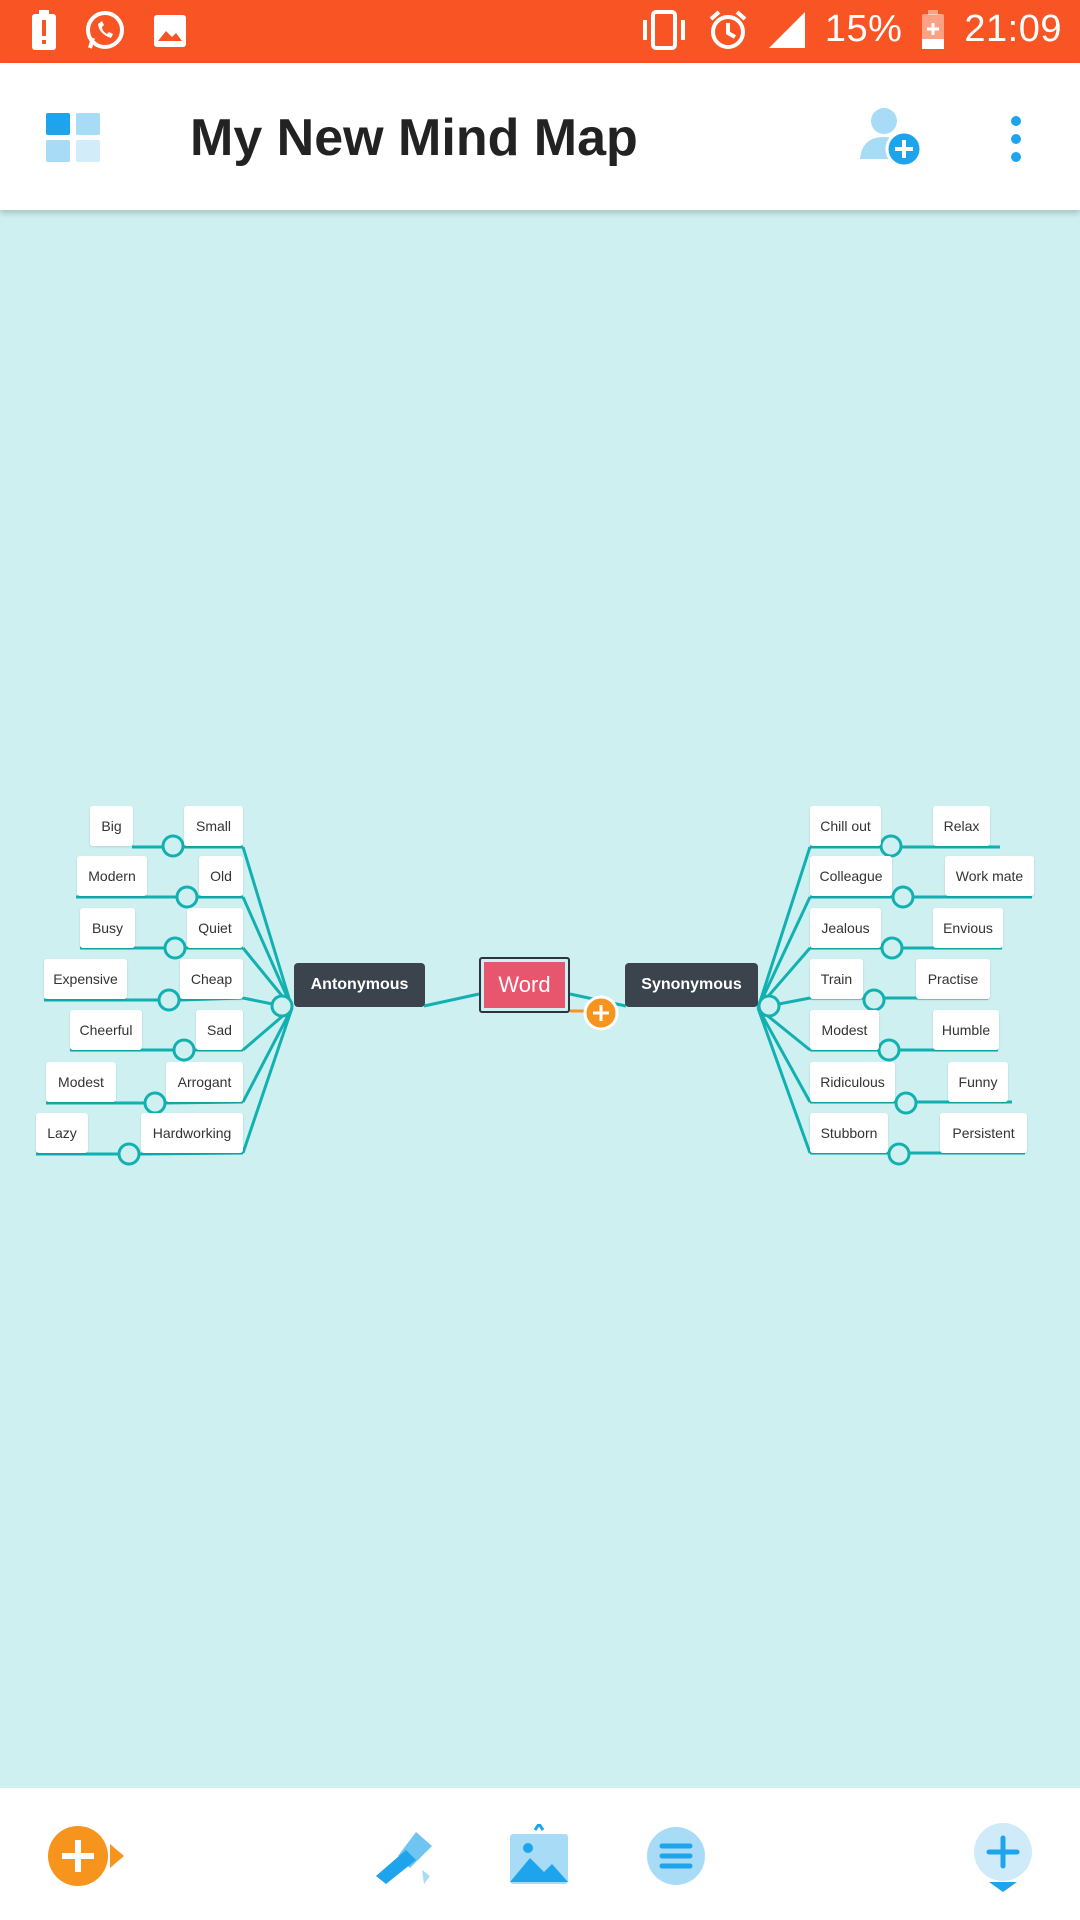 This screenshot has width=1080, height=1920. What do you see at coordinates (107, 928) in the screenshot?
I see `subtopic-node: Busy` at bounding box center [107, 928].